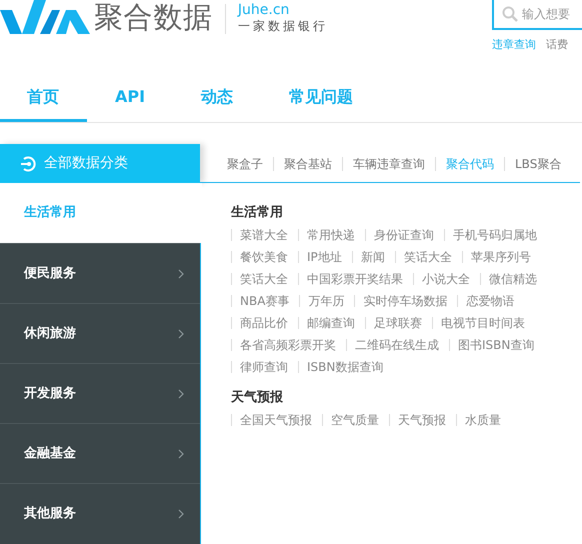 This screenshot has height=544, width=582. Describe the element at coordinates (100, 273) in the screenshot. I see `sidebar-item: 便民服务` at that location.